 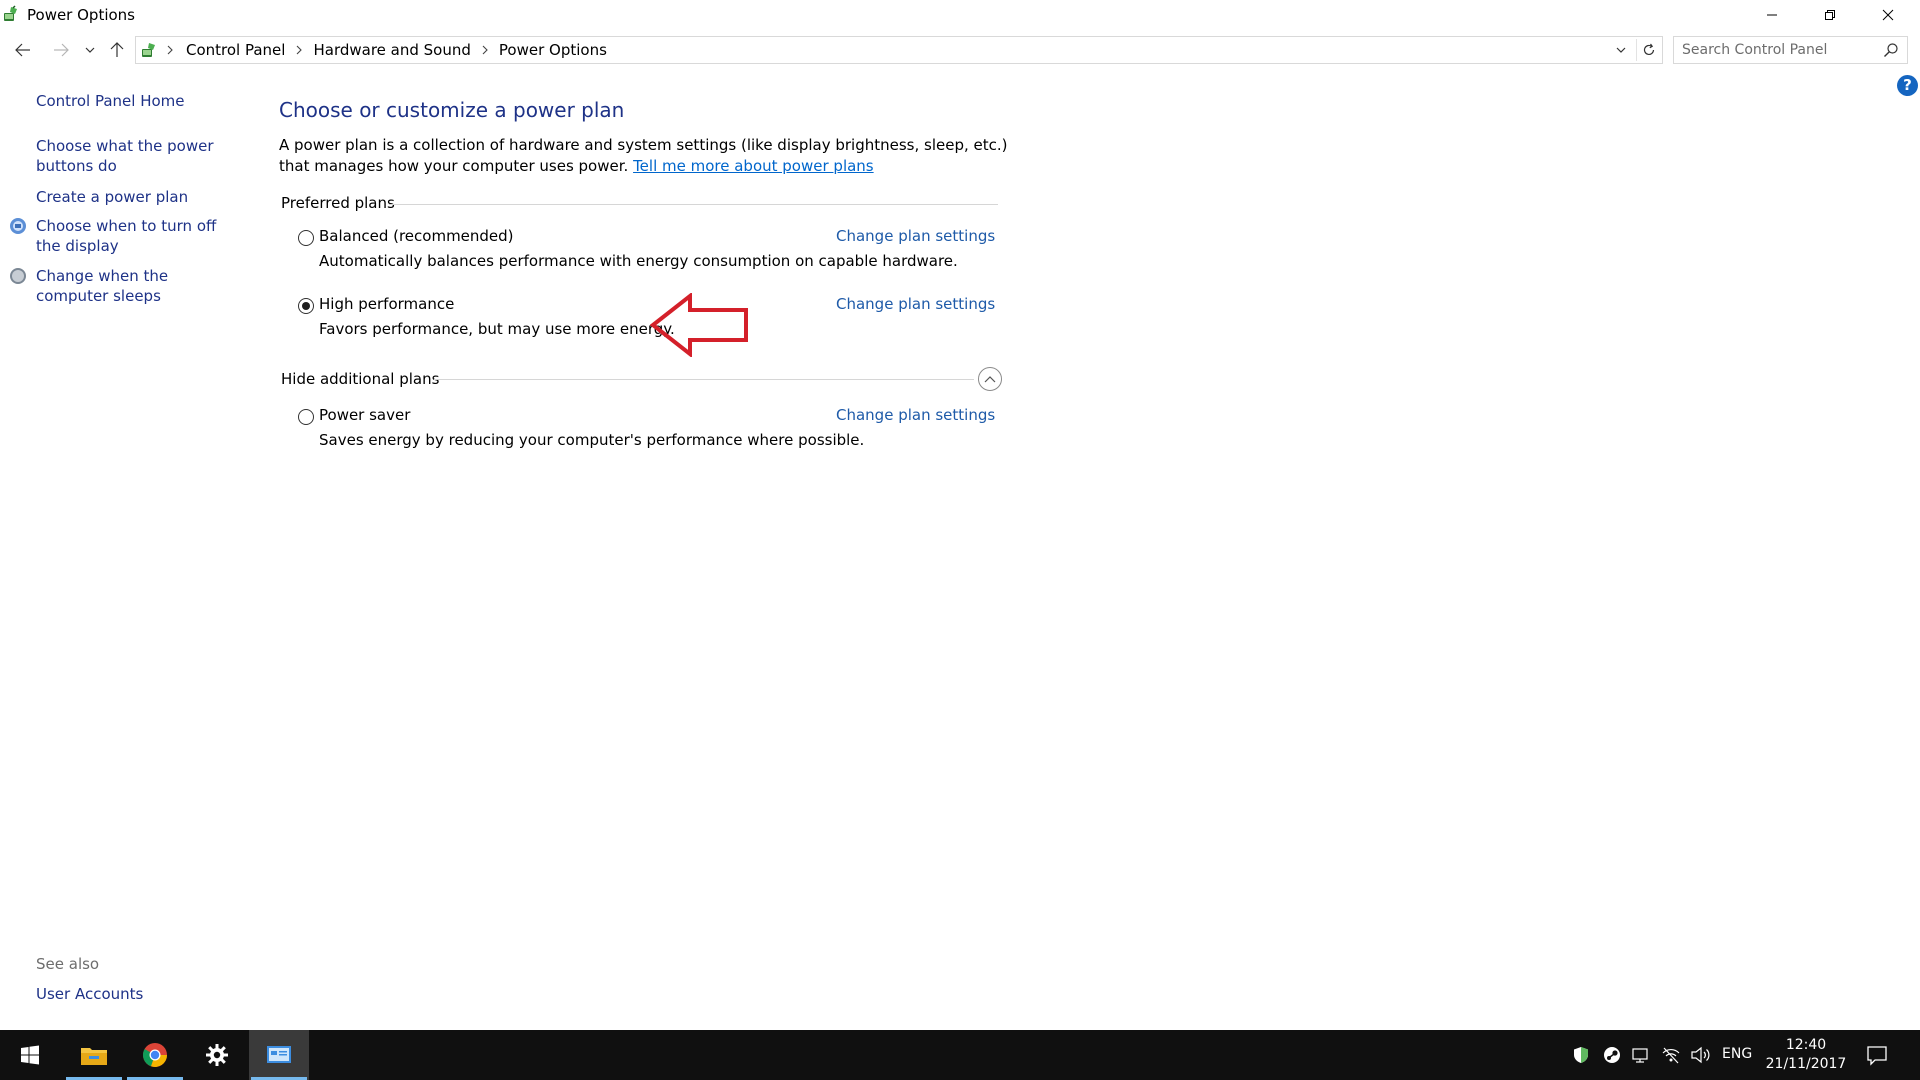 I want to click on breadcrumb-control-panel: Control Panel, so click(x=235, y=50).